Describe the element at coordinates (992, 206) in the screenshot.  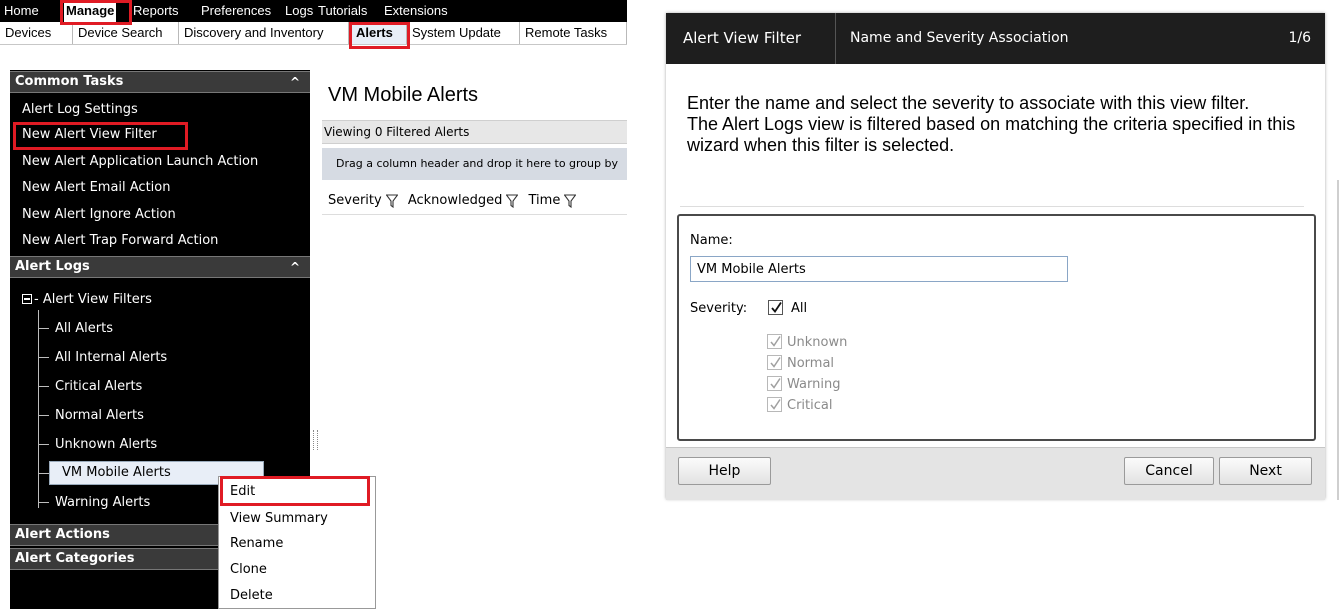
I see `divider` at that location.